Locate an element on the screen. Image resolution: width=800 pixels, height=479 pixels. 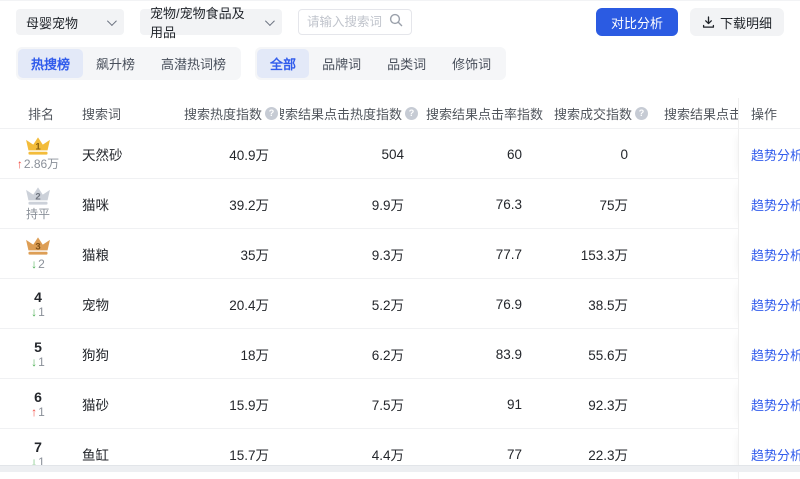
click-heat-index: 9.9万 is located at coordinates (387, 205).